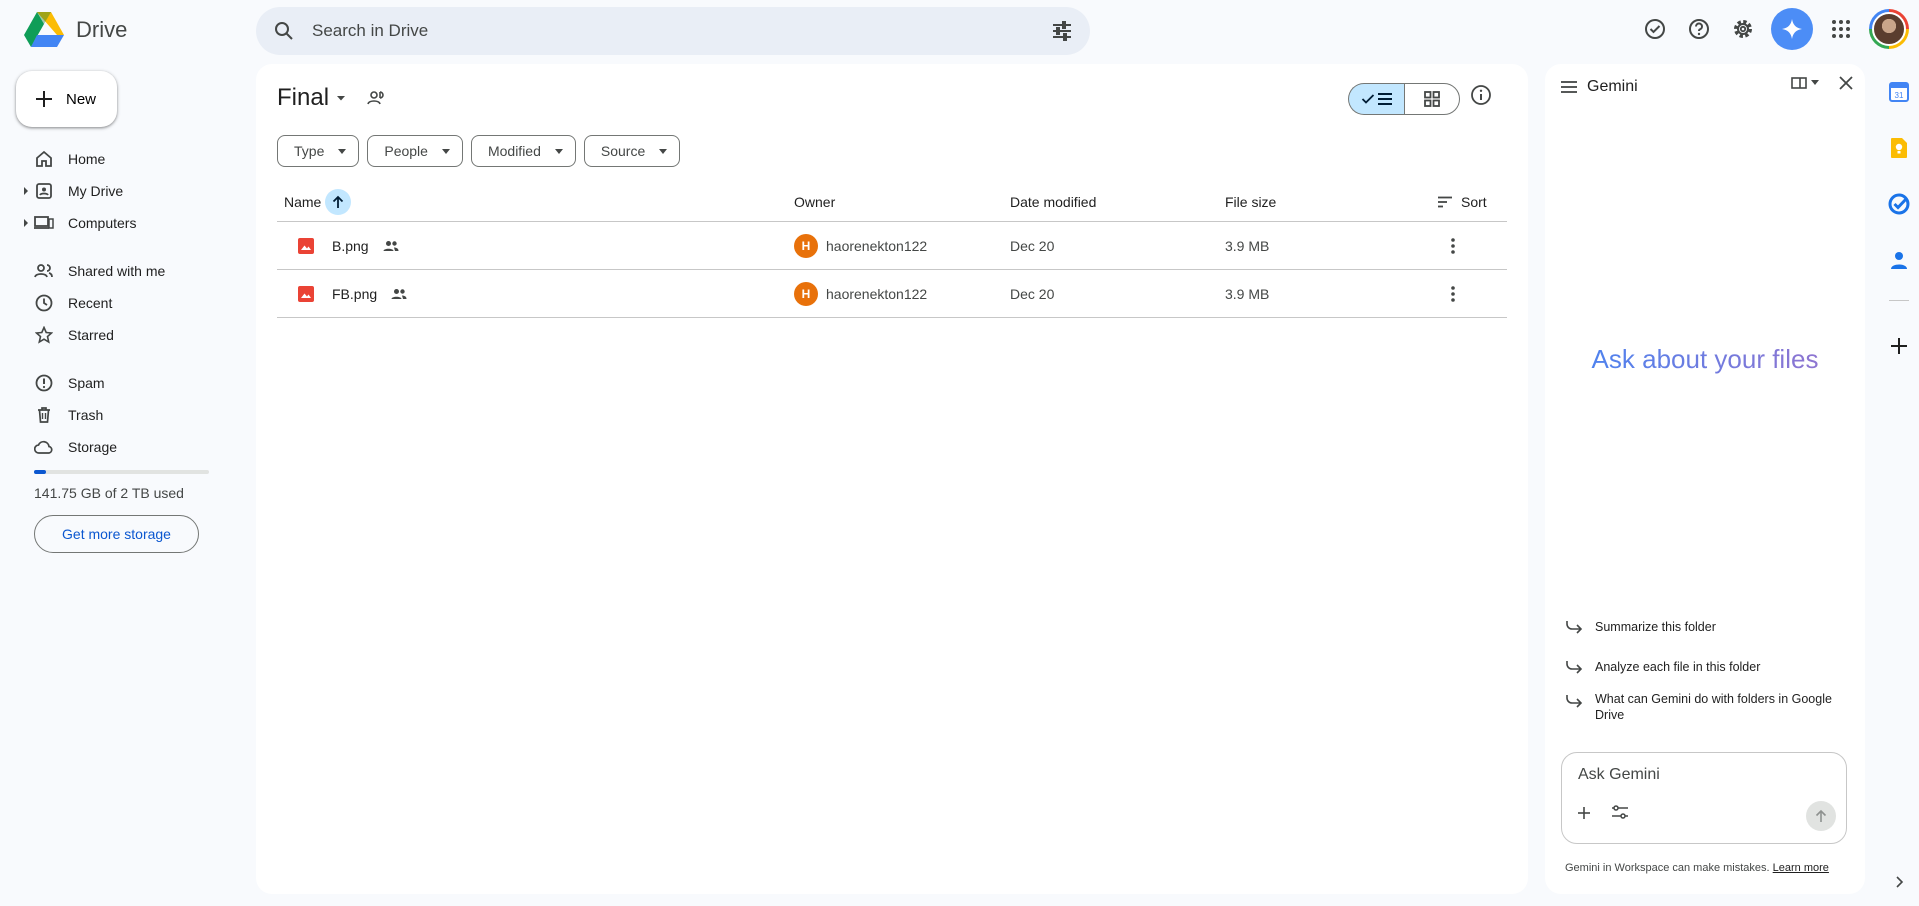 The height and width of the screenshot is (906, 1919). What do you see at coordinates (662, 31) in the screenshot?
I see `search-input` at bounding box center [662, 31].